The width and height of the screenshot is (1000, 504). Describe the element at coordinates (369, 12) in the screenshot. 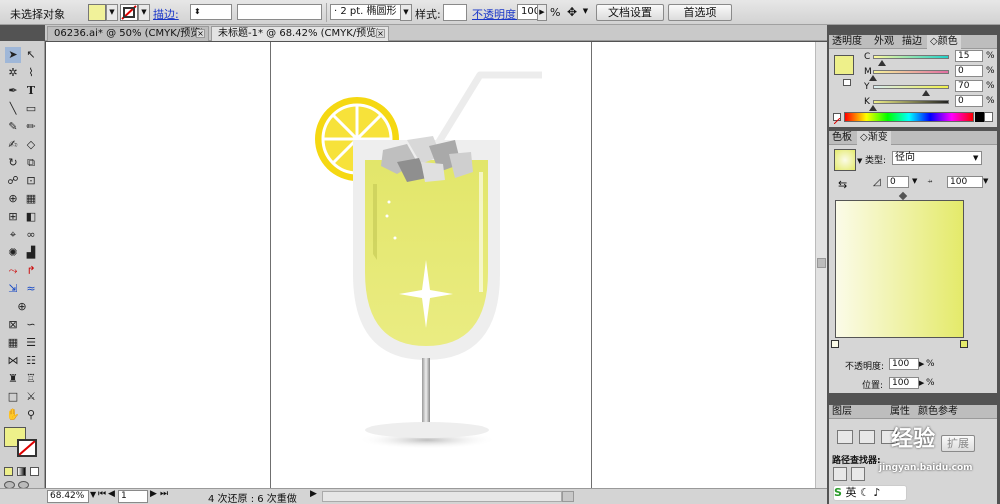

I see `brush-definition-dropdown: · 2 pt. 椭圆形` at that location.